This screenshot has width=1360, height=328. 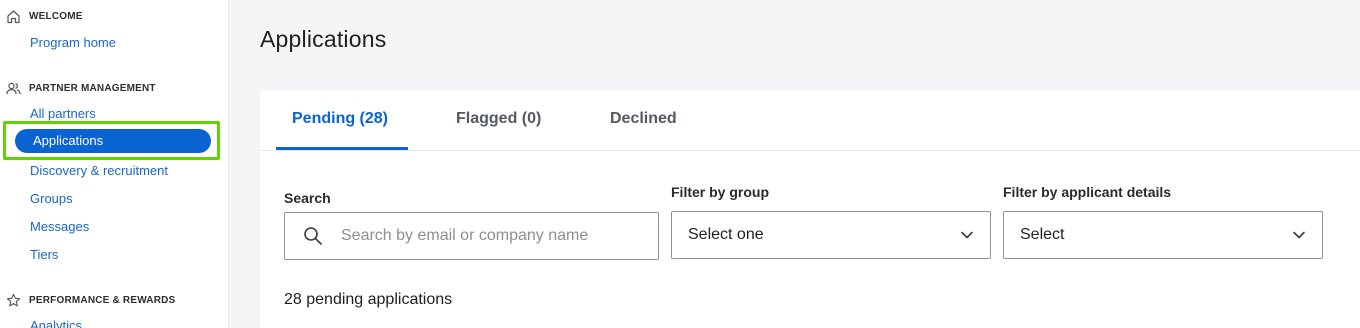 I want to click on home-icon, so click(x=13, y=16).